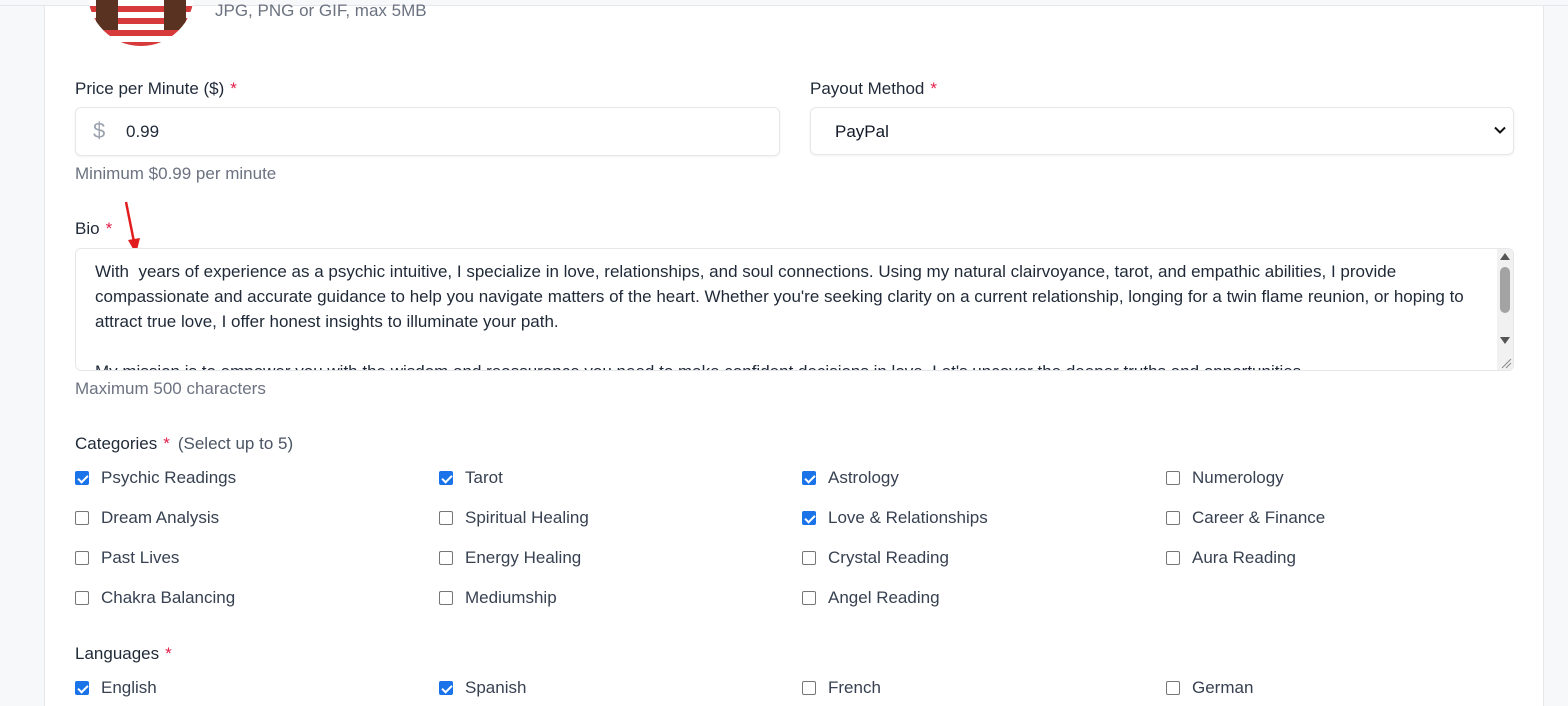 Image resolution: width=1568 pixels, height=706 pixels. I want to click on scroll-down-arrow-icon, so click(1505, 340).